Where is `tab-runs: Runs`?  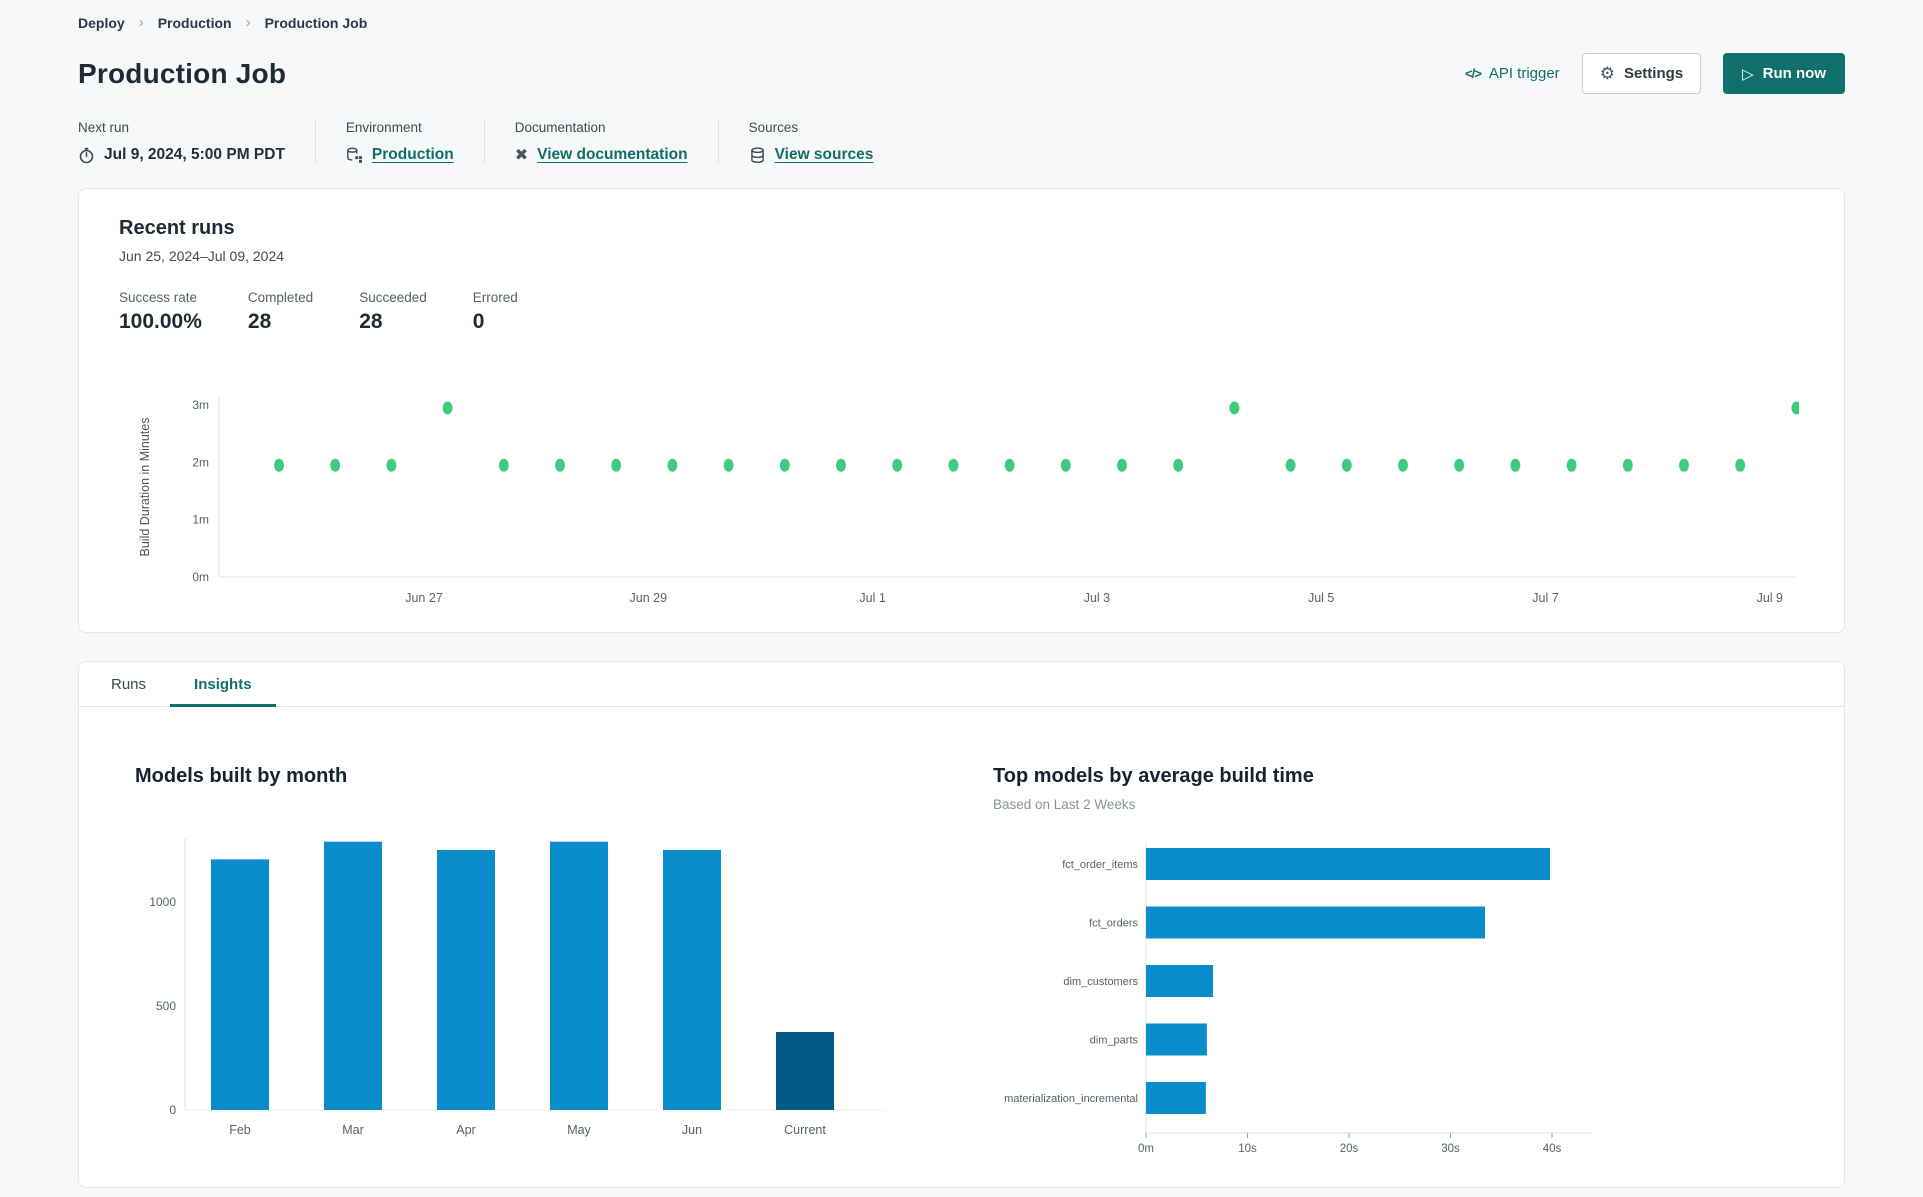
tab-runs: Runs is located at coordinates (128, 684).